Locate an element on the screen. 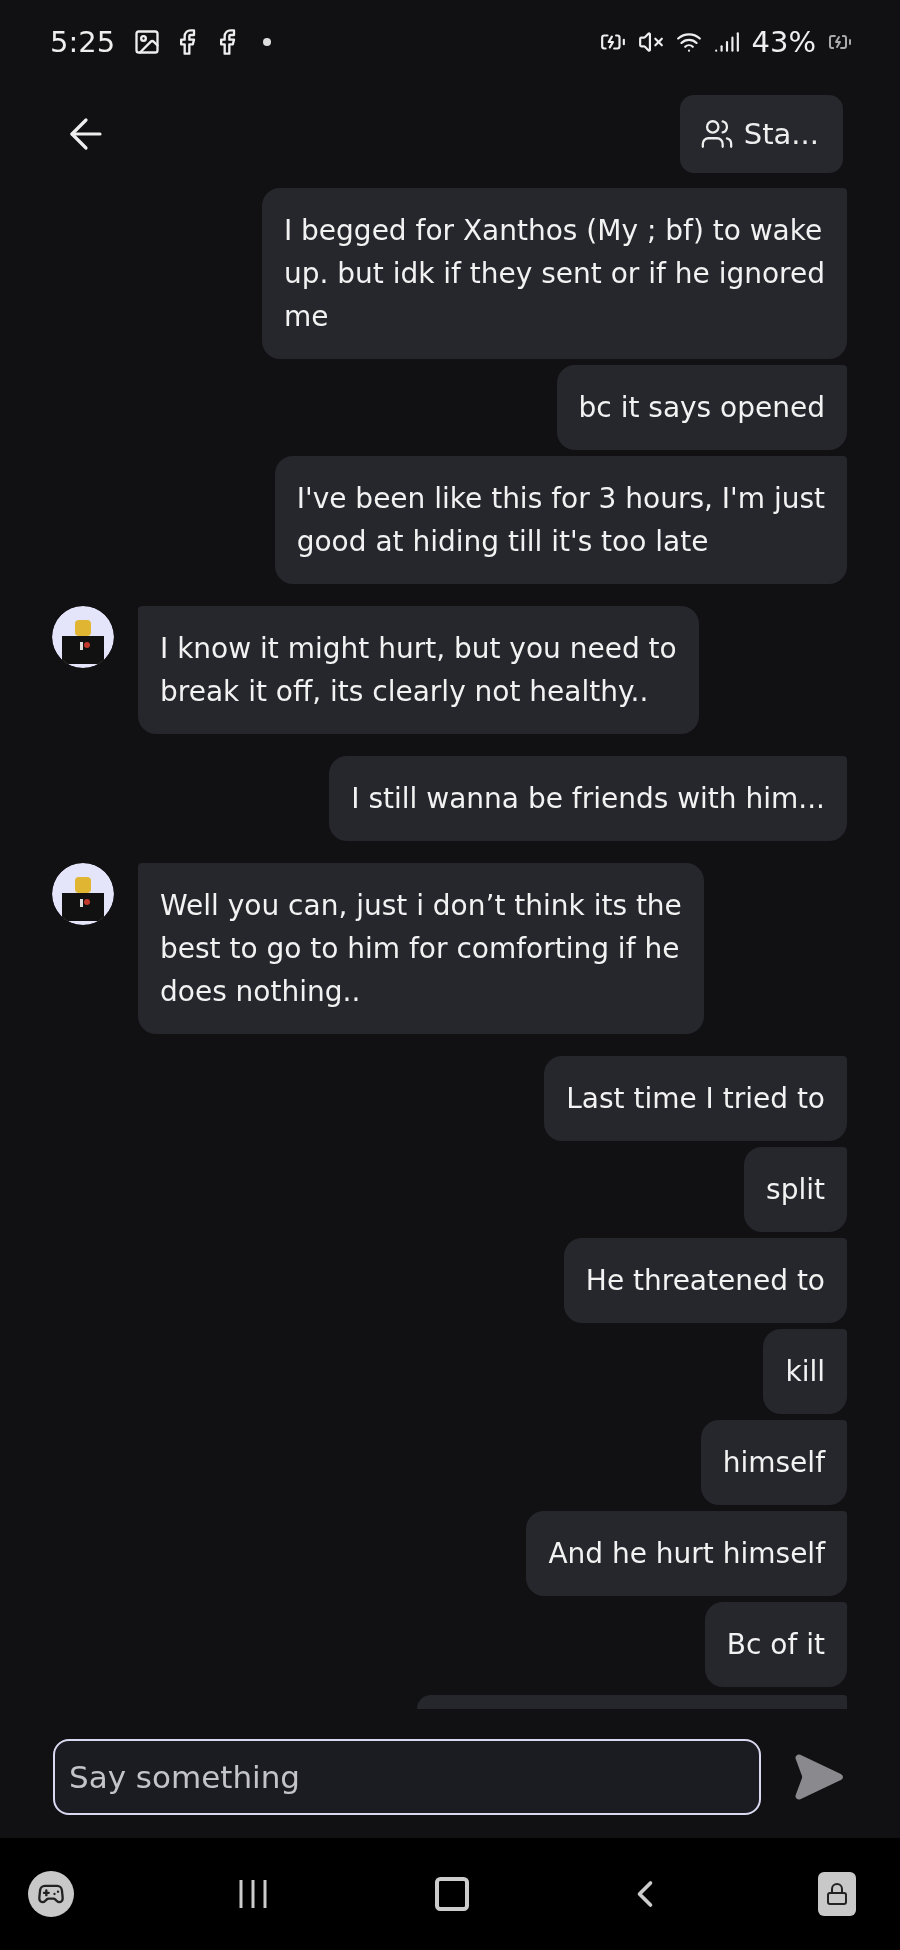 The width and height of the screenshot is (900, 1950). message-input: Say something is located at coordinates (407, 1777).